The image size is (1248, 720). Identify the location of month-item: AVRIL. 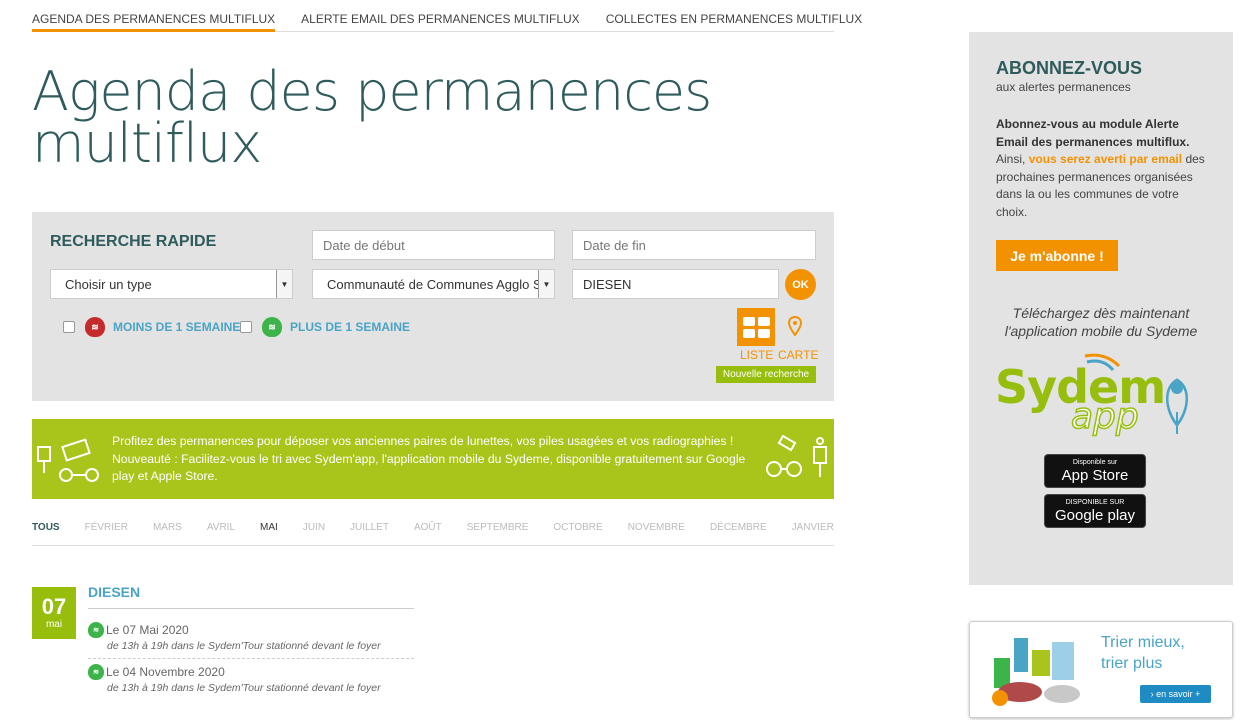
(221, 533).